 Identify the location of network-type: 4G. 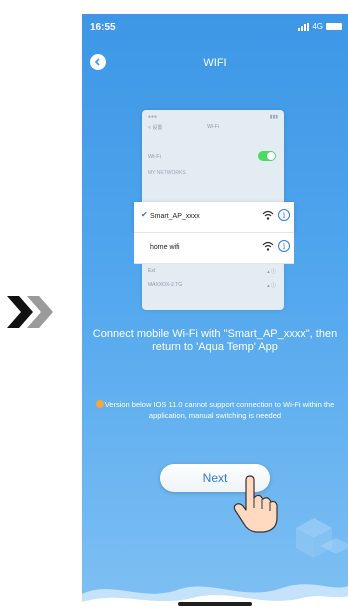
(317, 26).